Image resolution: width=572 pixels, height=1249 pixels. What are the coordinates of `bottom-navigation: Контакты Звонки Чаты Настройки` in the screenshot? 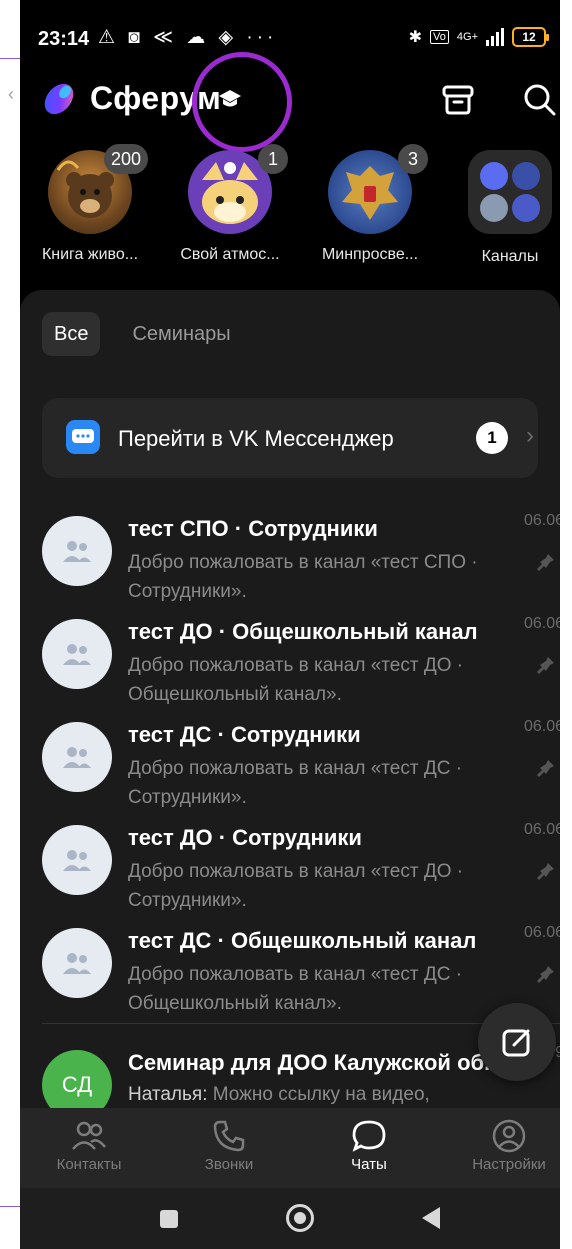 It's located at (290, 1148).